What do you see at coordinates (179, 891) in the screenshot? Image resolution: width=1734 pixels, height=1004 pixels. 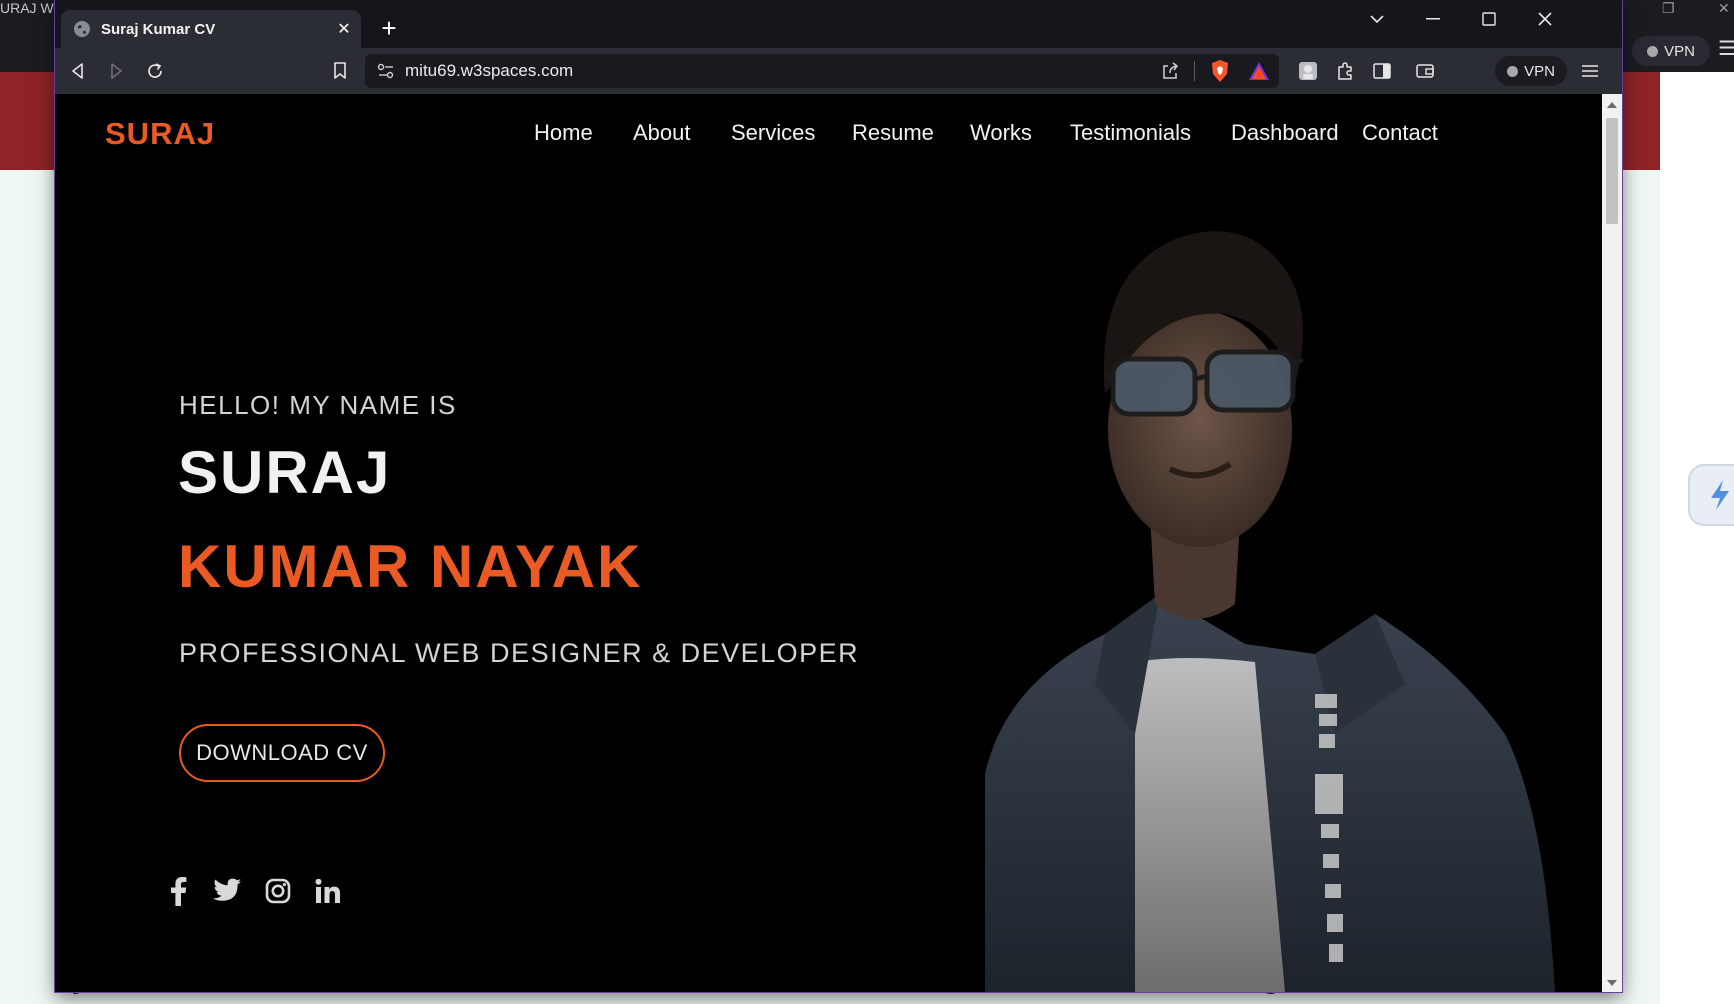 I see `facebook-icon` at bounding box center [179, 891].